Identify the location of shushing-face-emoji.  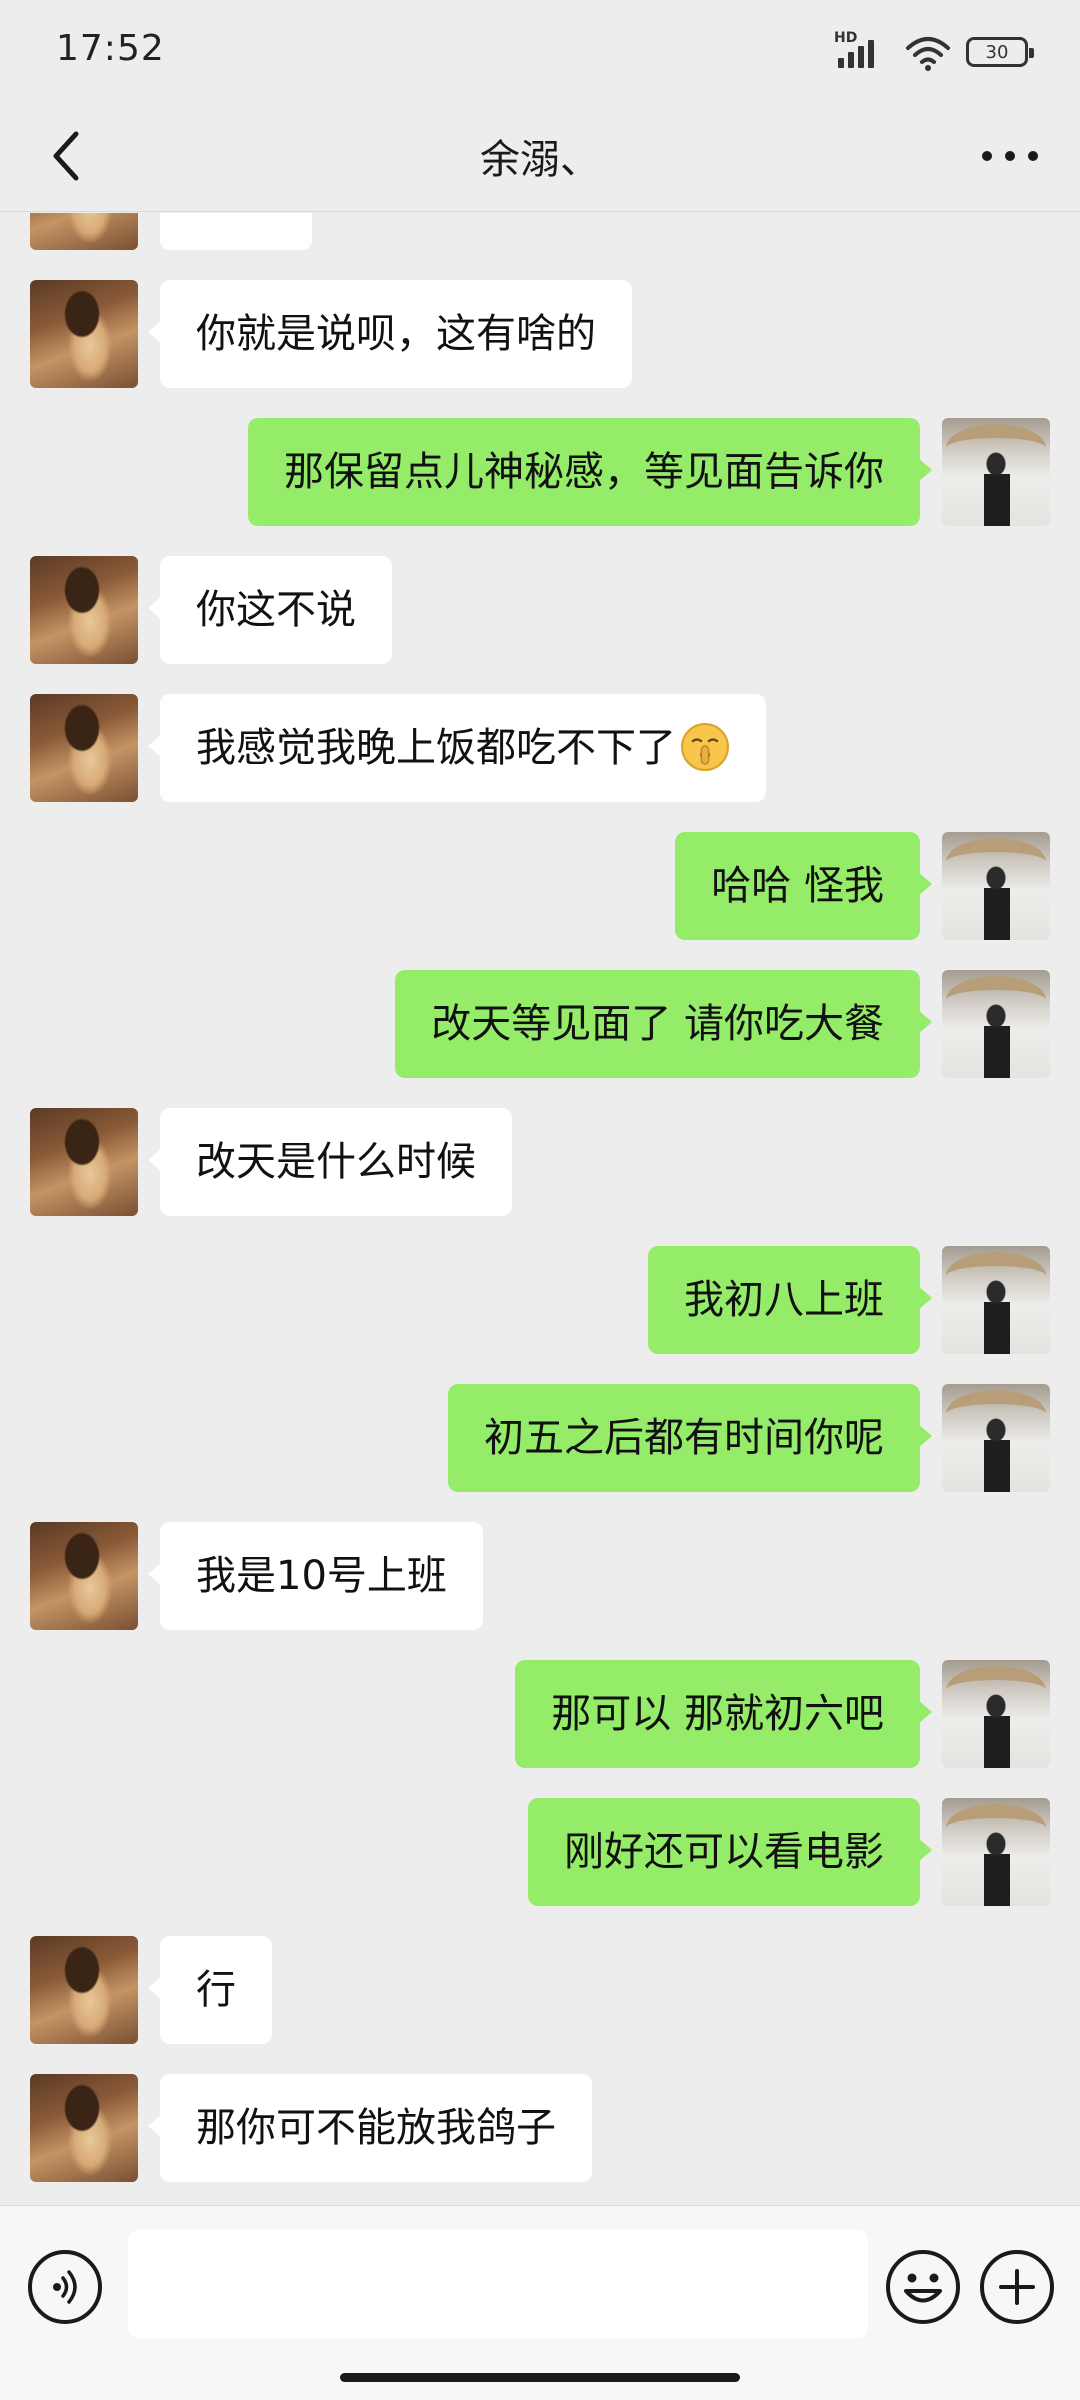
(705, 747).